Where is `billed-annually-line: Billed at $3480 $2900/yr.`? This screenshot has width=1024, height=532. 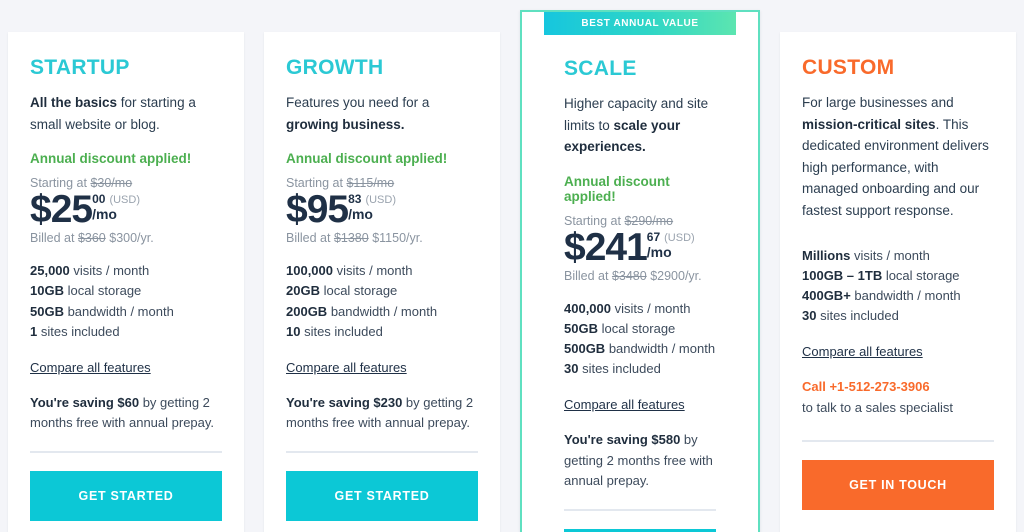
billed-annually-line: Billed at $3480 $2900/yr. is located at coordinates (640, 276).